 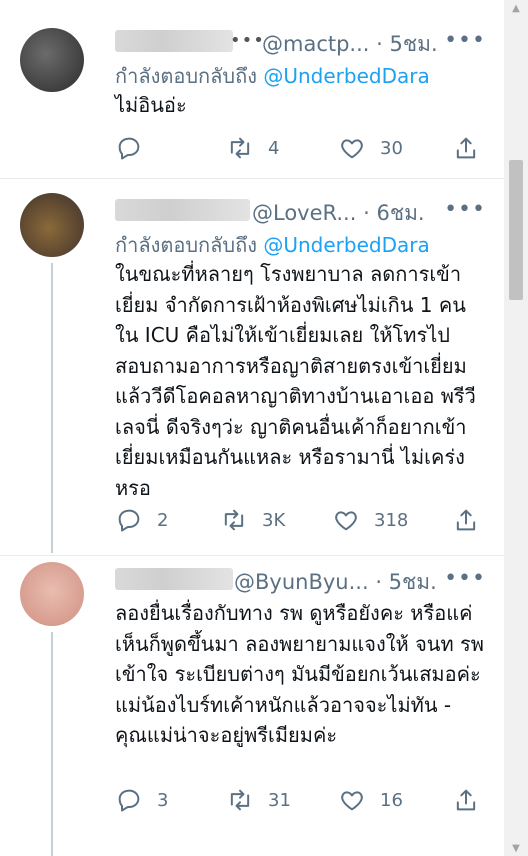 What do you see at coordinates (163, 800) in the screenshot?
I see `reply-count: 3` at bounding box center [163, 800].